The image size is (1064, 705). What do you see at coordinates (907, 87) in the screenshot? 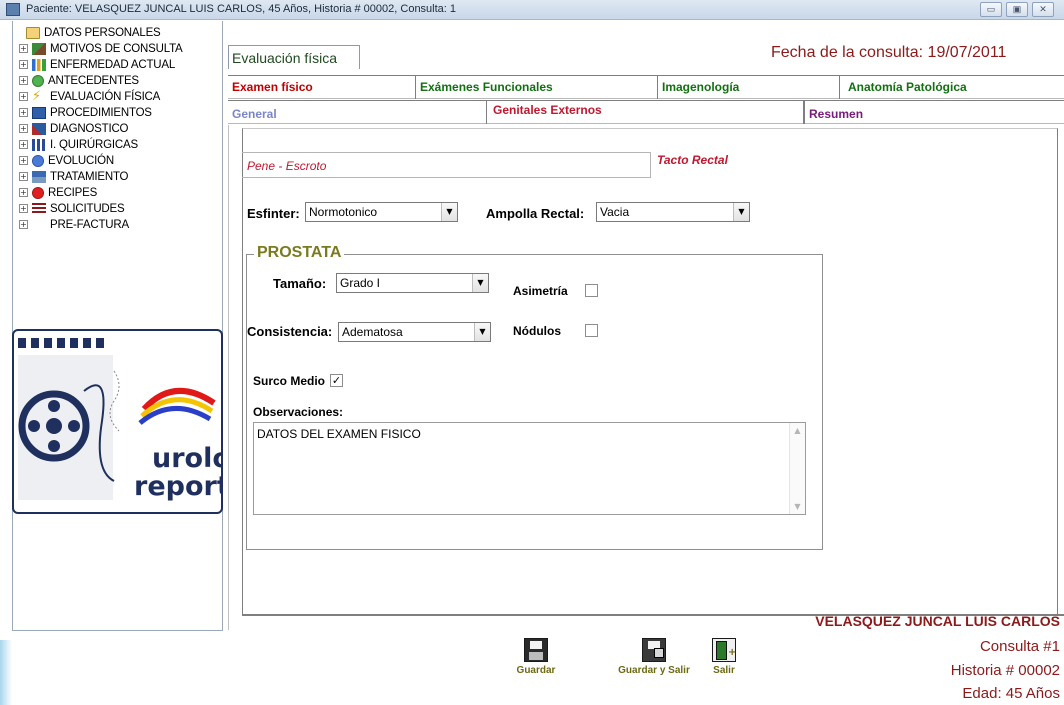
I see `tab-label: Anatomía Patológica` at bounding box center [907, 87].